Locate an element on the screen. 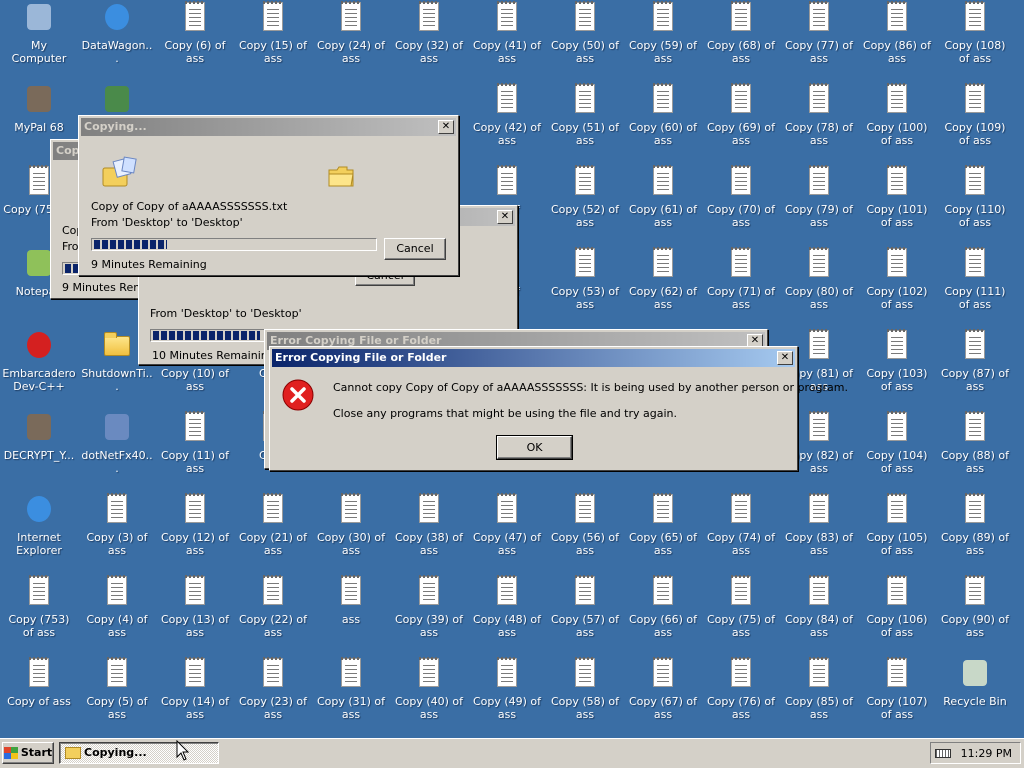  desktop-icon: Copy (58) of ass is located at coordinates (585, 689).